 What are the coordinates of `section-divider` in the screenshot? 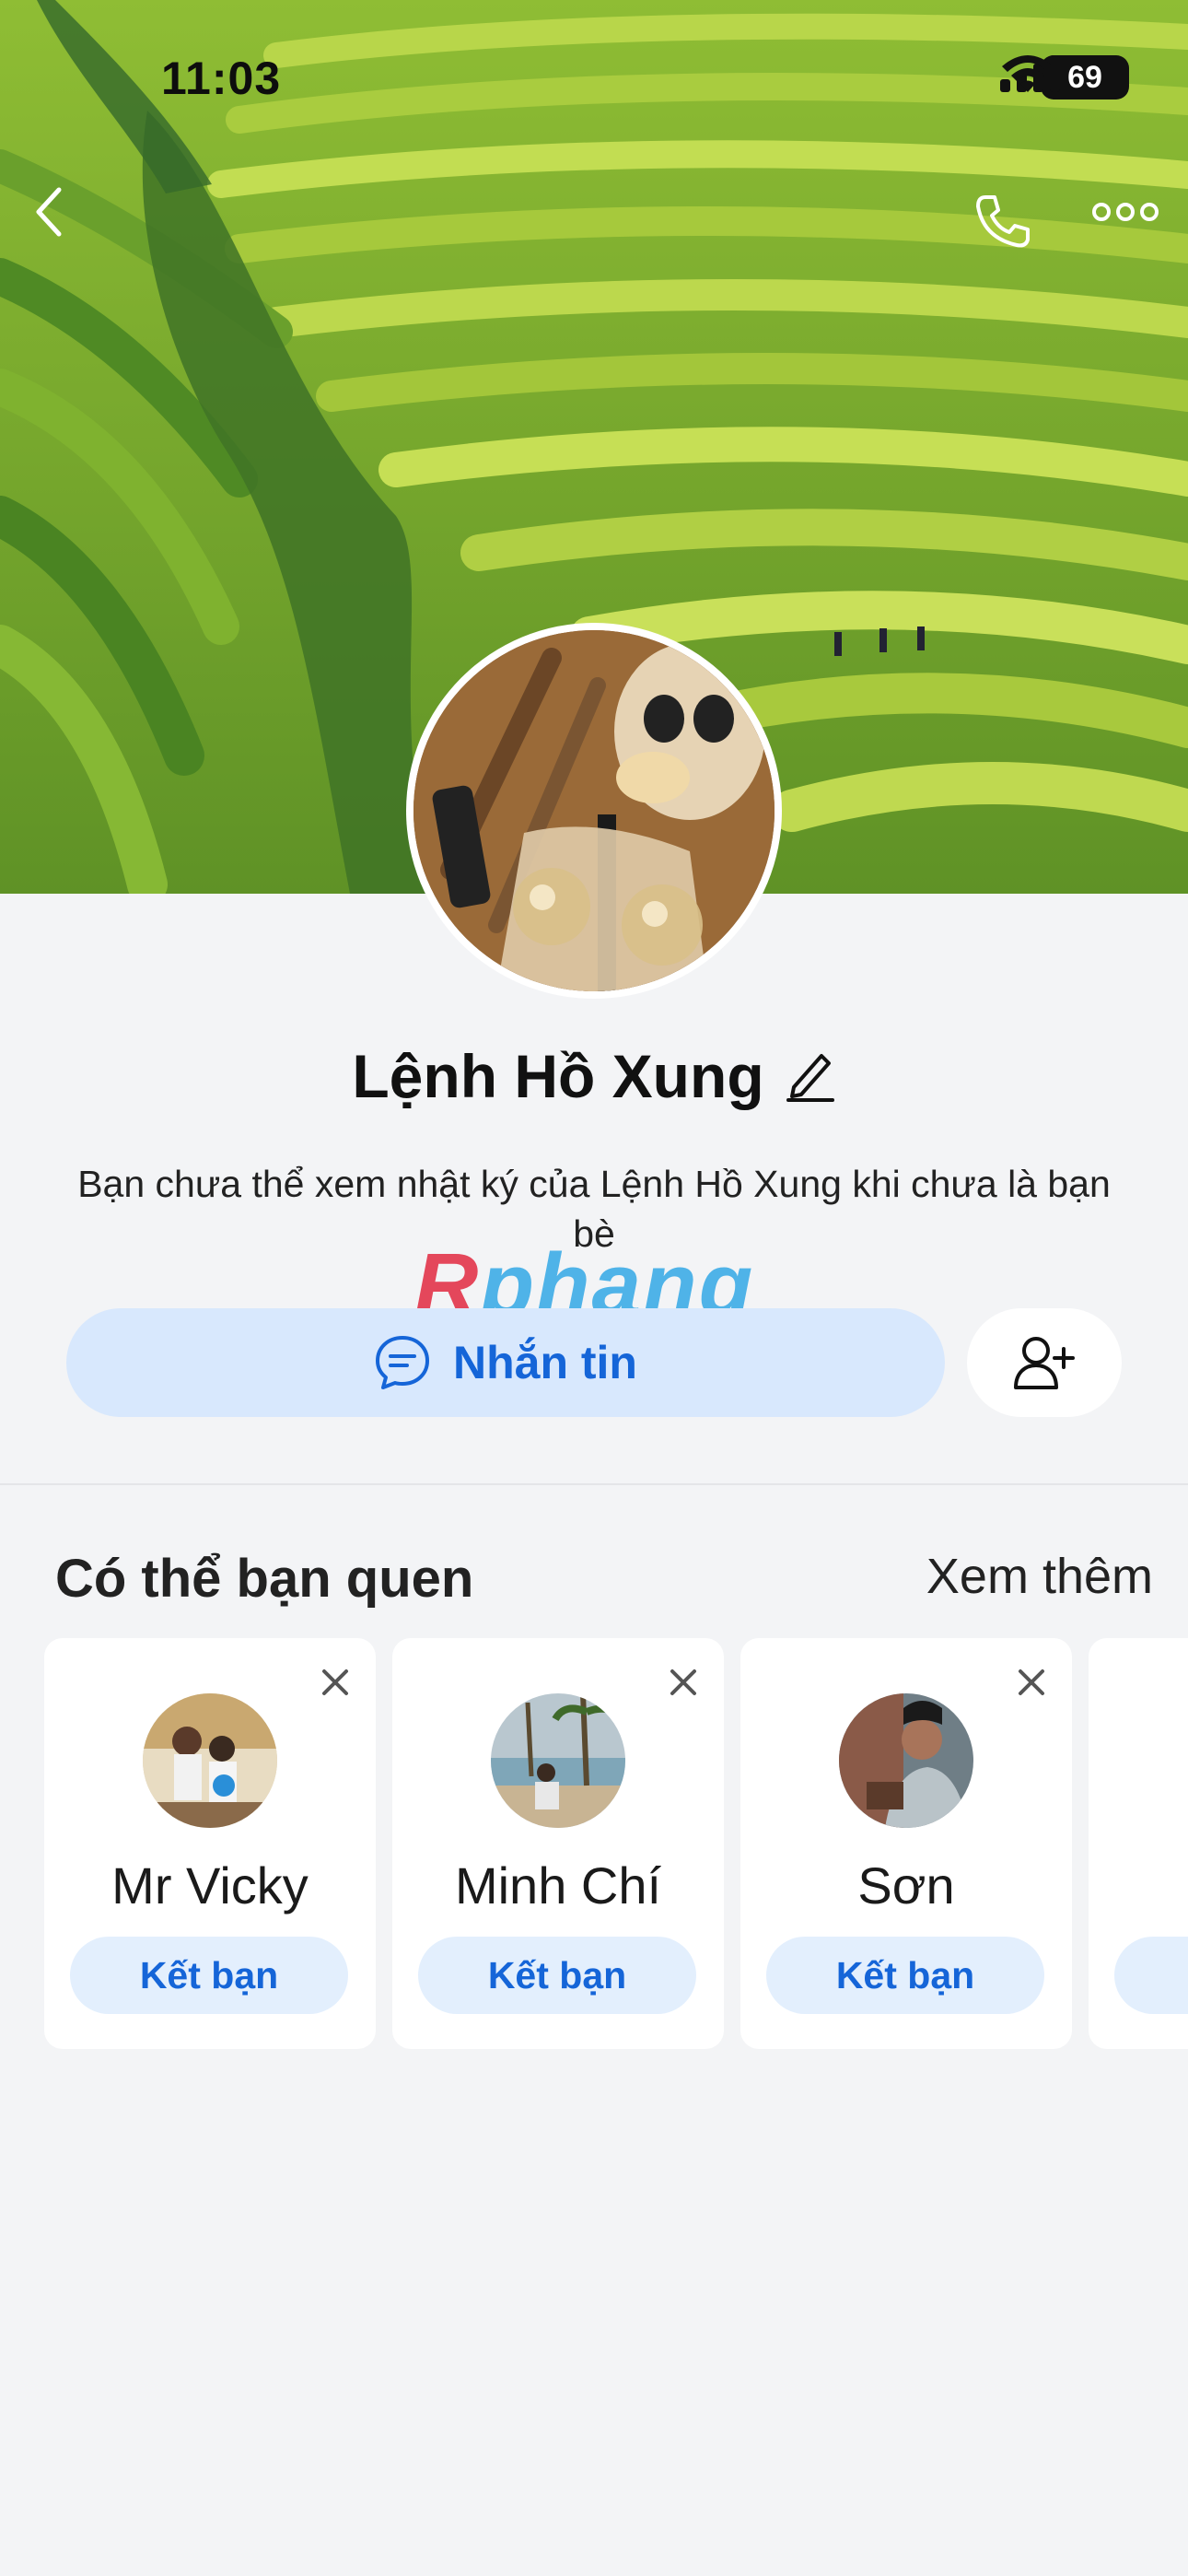 It's located at (594, 1484).